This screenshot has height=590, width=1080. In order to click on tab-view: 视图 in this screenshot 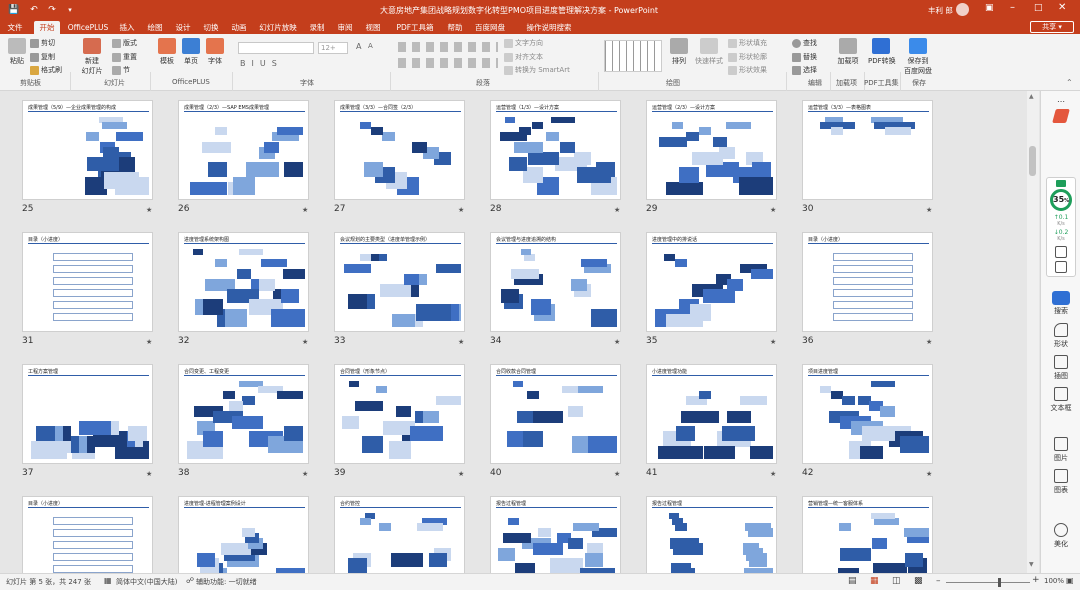, I will do `click(373, 27)`.